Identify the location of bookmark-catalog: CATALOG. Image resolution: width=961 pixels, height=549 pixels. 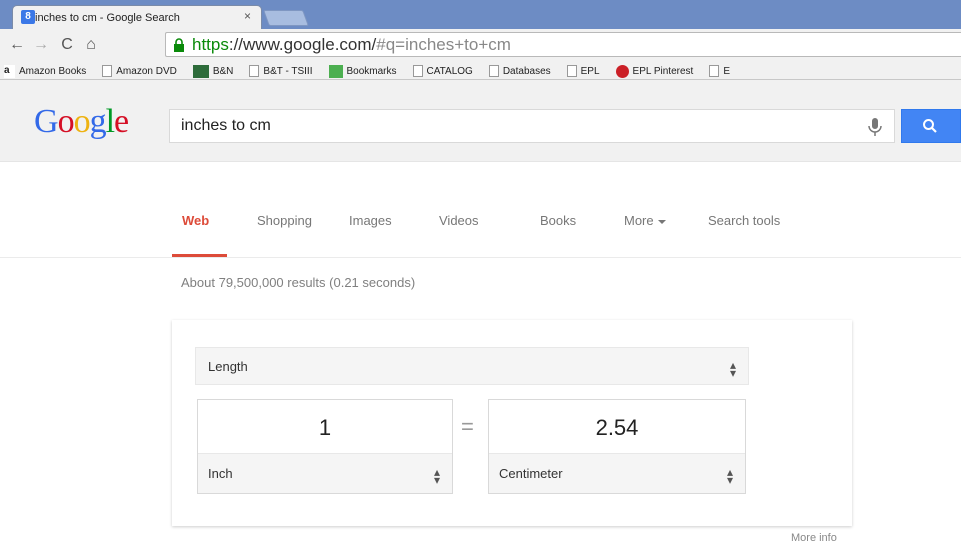
(442, 71).